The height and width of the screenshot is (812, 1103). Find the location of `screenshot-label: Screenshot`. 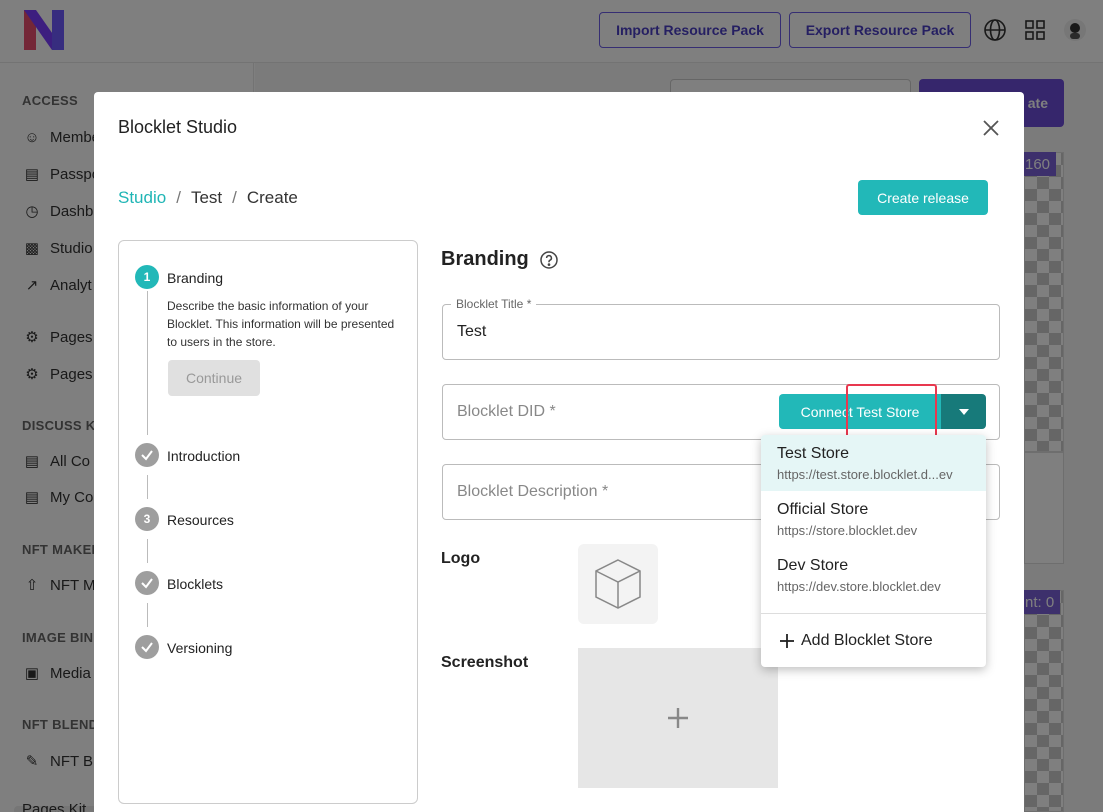

screenshot-label: Screenshot is located at coordinates (485, 662).